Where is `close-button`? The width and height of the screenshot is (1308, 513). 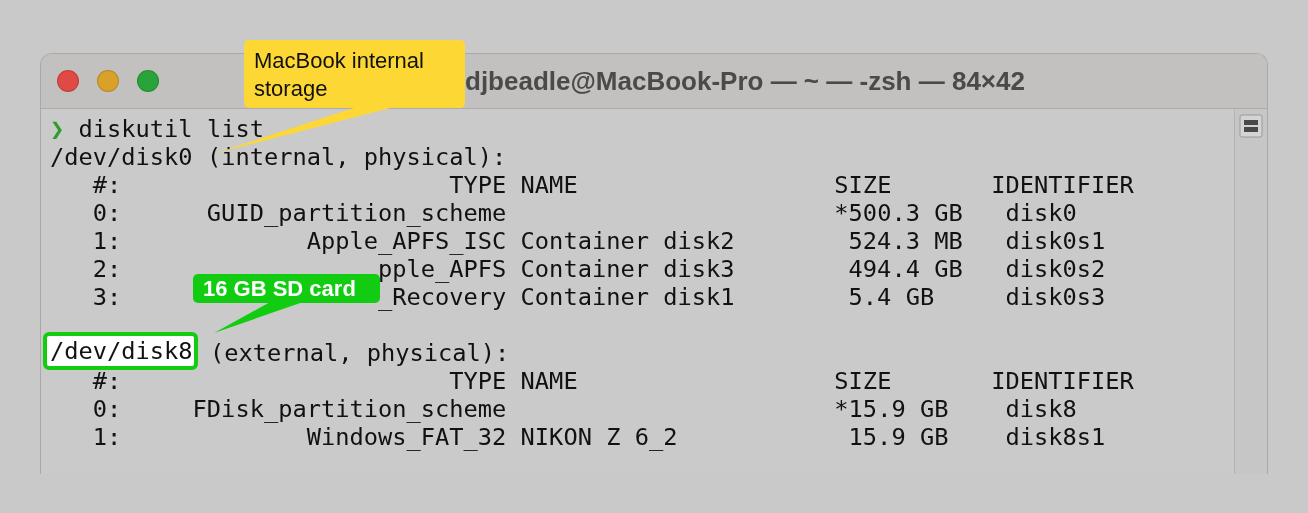
close-button is located at coordinates (68, 81).